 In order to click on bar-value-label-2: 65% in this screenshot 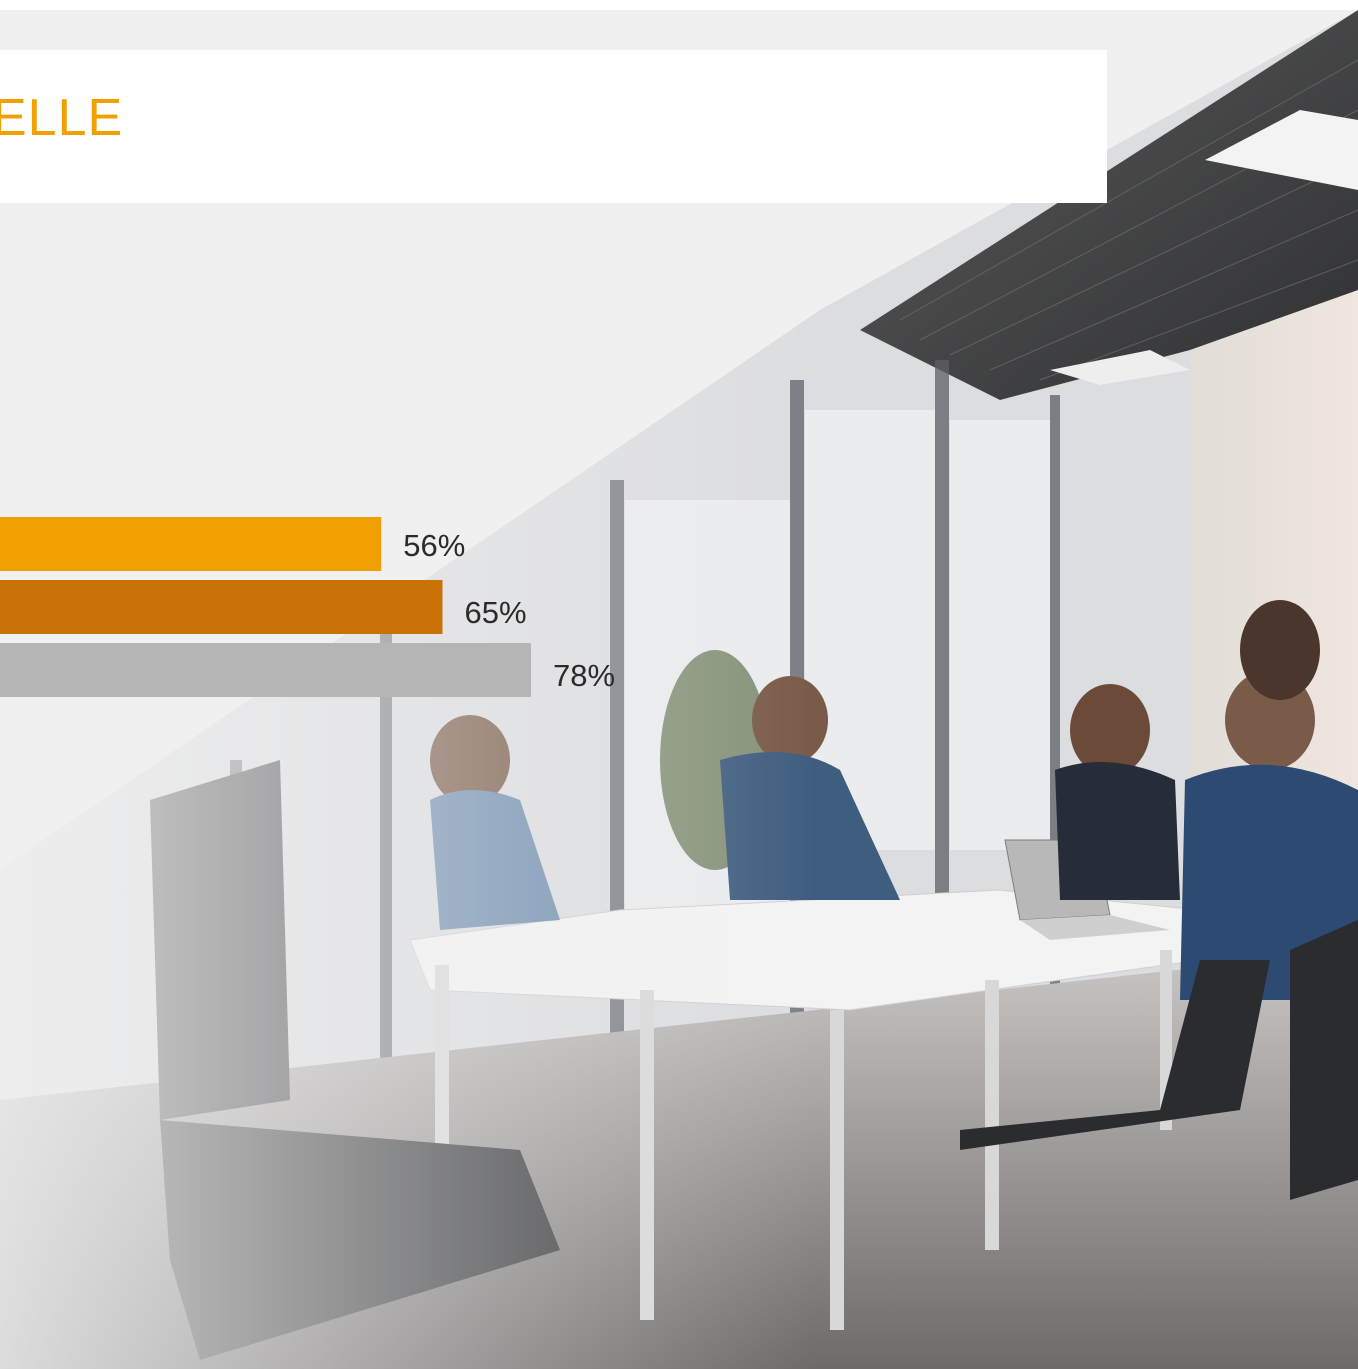, I will do `click(496, 612)`.